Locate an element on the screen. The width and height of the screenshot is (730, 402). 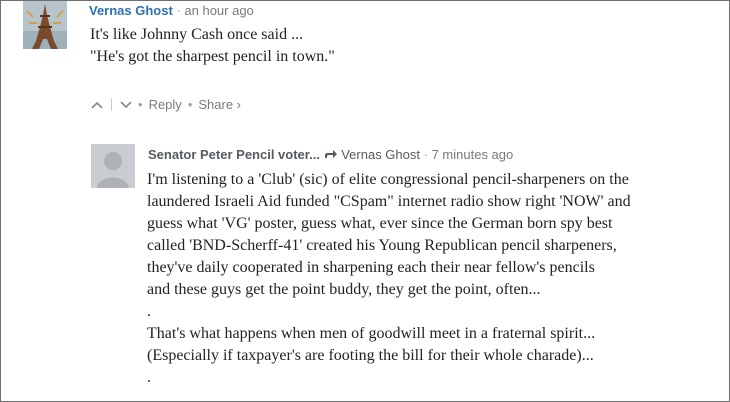
reply-arrow-icon is located at coordinates (333, 154).